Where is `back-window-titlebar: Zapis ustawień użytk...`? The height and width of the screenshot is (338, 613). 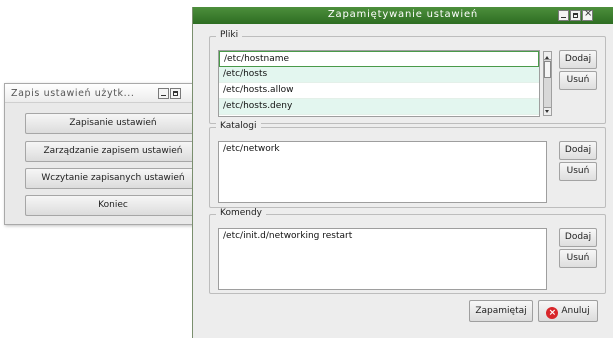
back-window-titlebar: Zapis ustawień użytk... is located at coordinates (102, 93).